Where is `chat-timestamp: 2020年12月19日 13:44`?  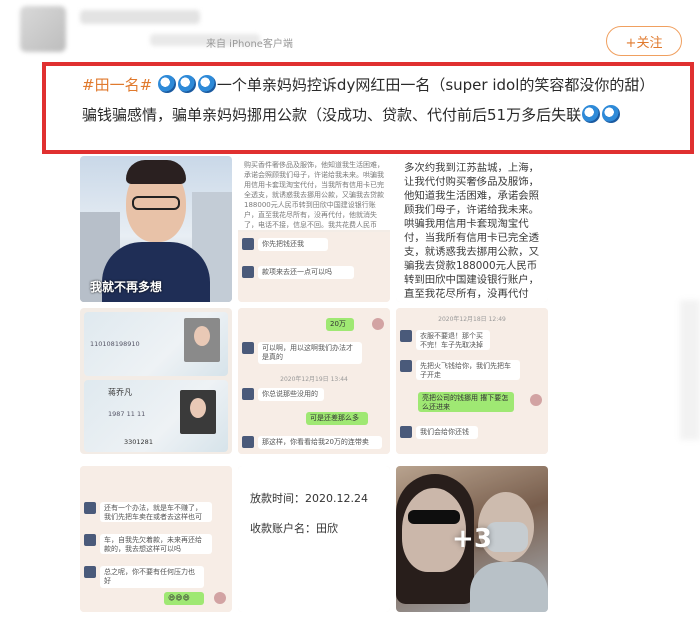 chat-timestamp: 2020年12月19日 13:44 is located at coordinates (314, 379).